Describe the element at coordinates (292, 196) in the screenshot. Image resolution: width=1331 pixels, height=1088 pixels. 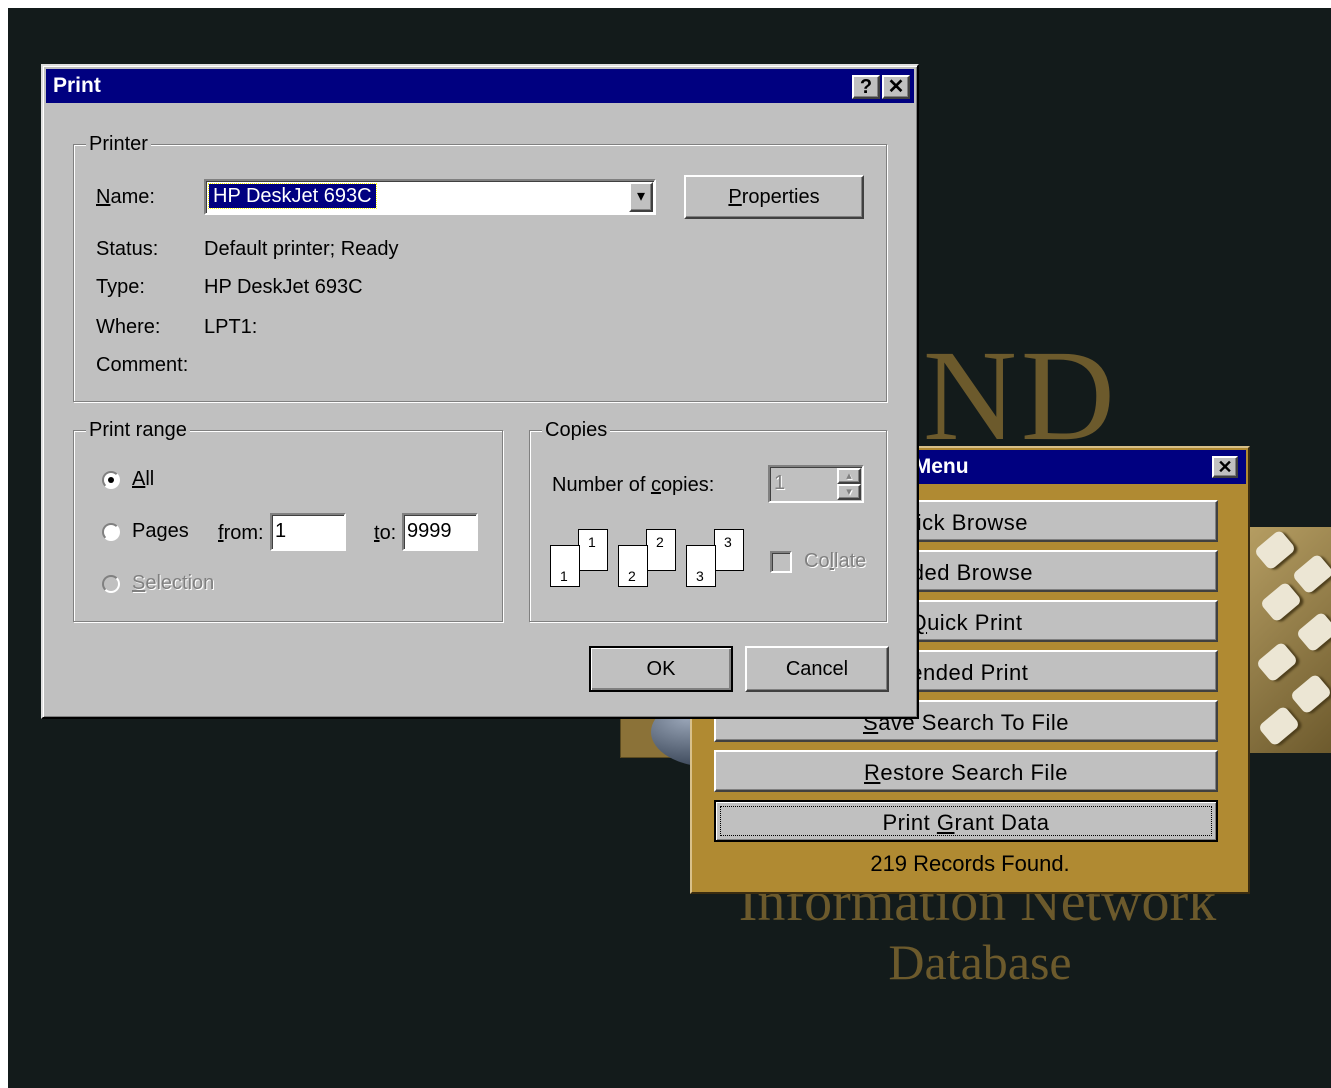
I see `printer-name-value: HP DeskJet 693C` at that location.